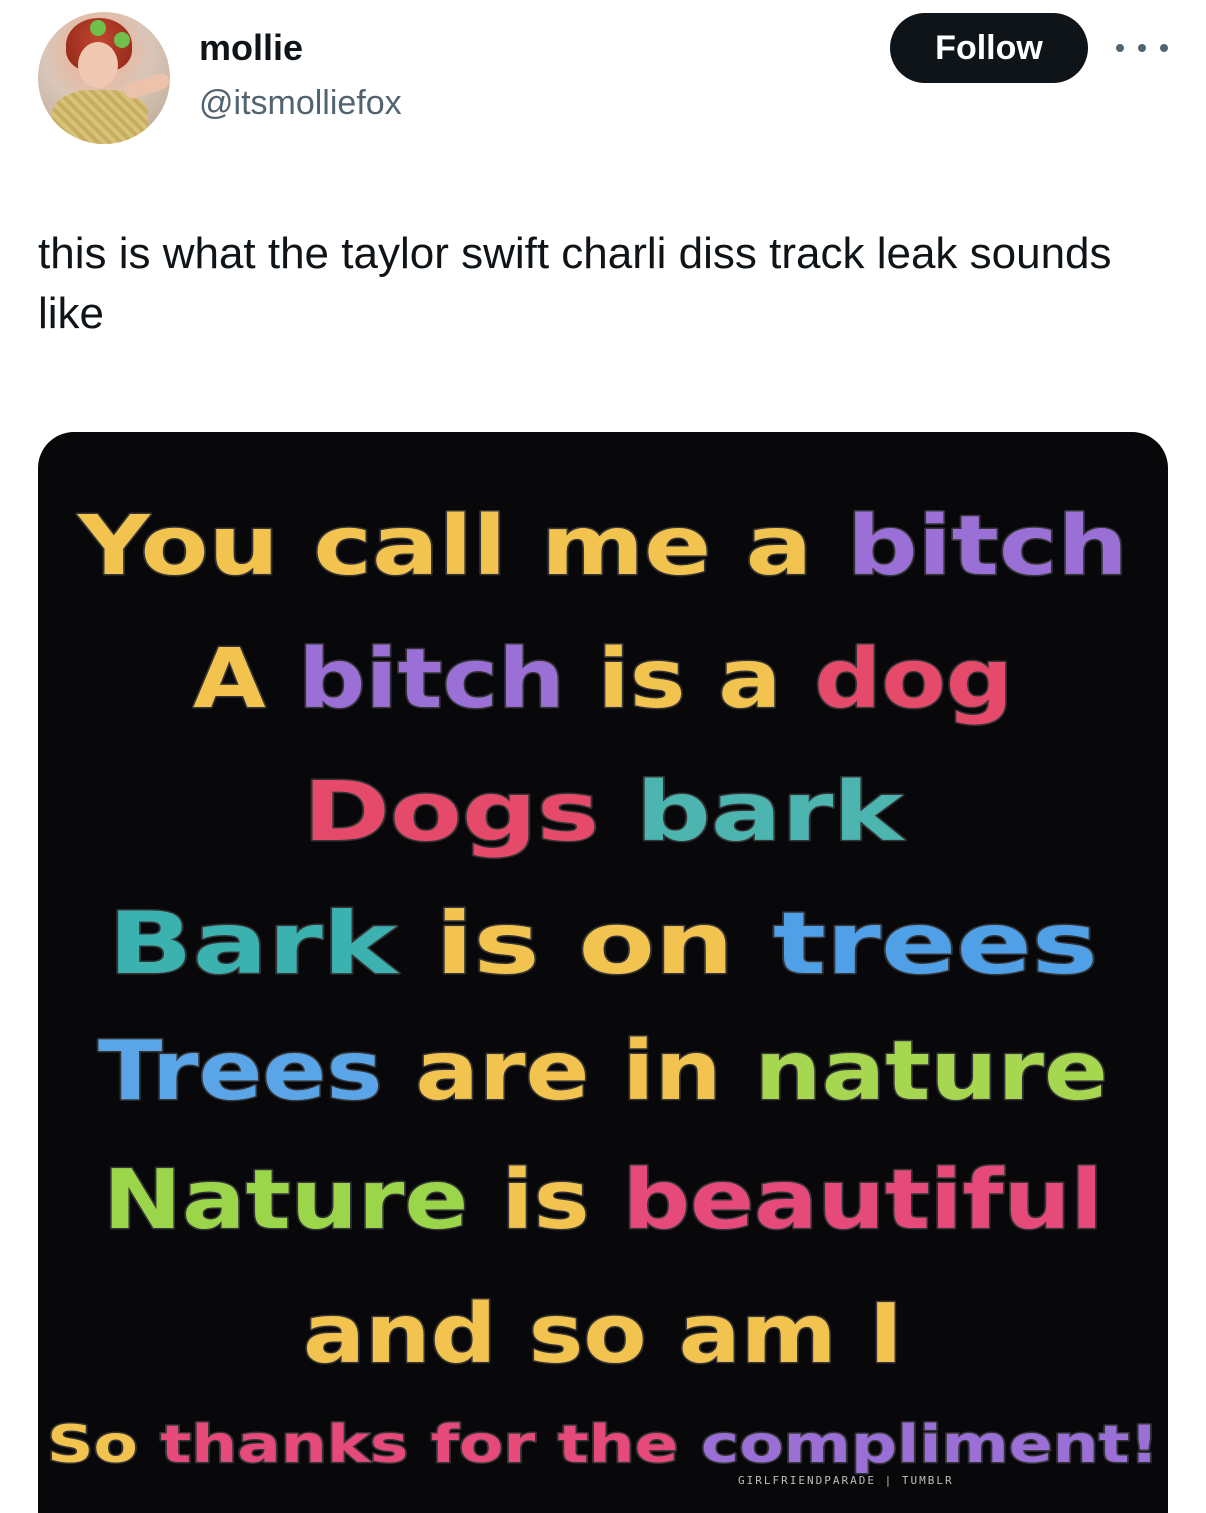  Describe the element at coordinates (469, 812) in the screenshot. I see `meme-word: Dogs` at that location.